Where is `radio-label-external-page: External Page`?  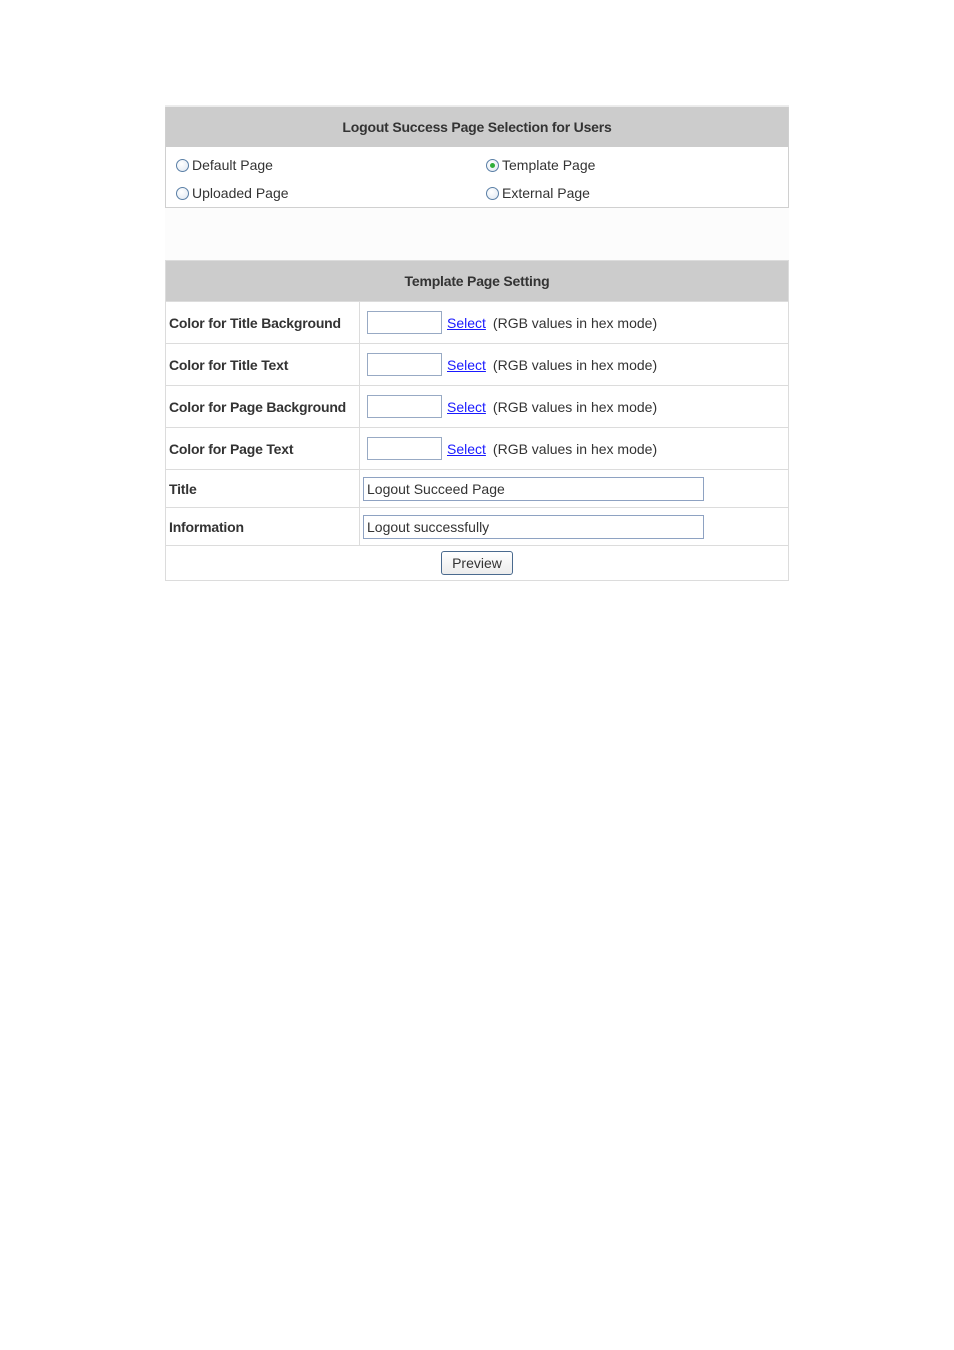
radio-label-external-page: External Page is located at coordinates (546, 193).